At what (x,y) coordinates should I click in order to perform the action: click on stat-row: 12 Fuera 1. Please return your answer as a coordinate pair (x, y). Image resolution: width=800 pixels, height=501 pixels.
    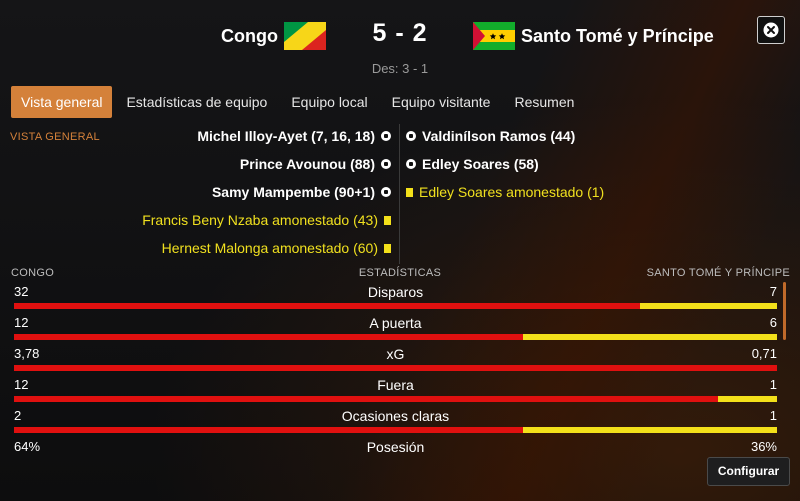
    Looking at the image, I should click on (395, 392).